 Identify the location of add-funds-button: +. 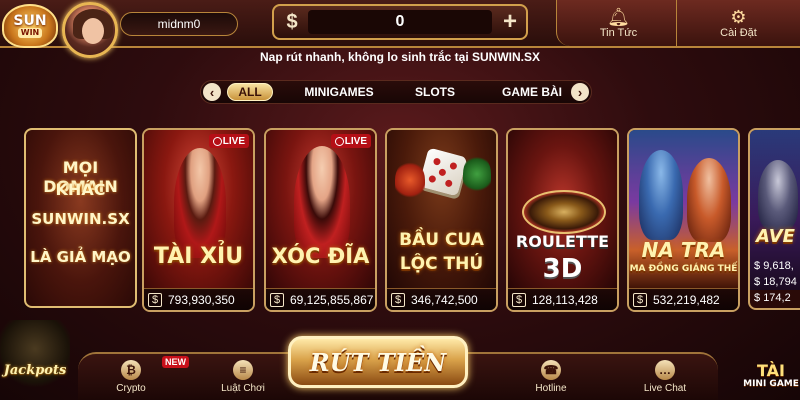
(510, 21).